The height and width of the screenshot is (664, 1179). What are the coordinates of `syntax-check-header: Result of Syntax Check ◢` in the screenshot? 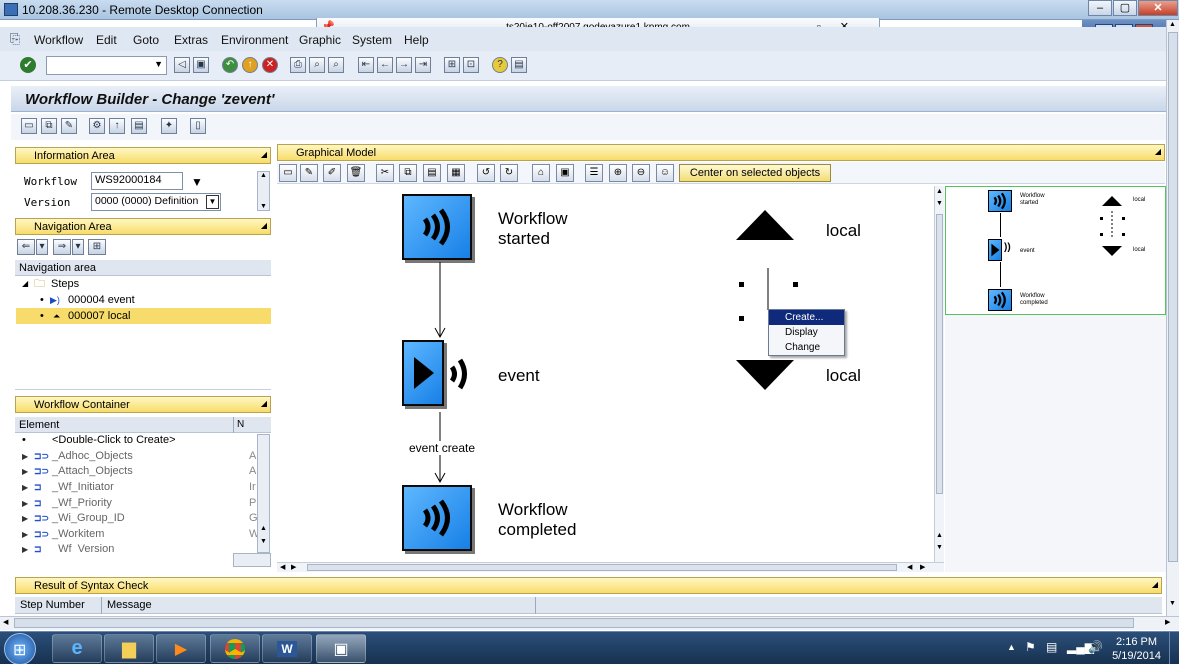 It's located at (588, 585).